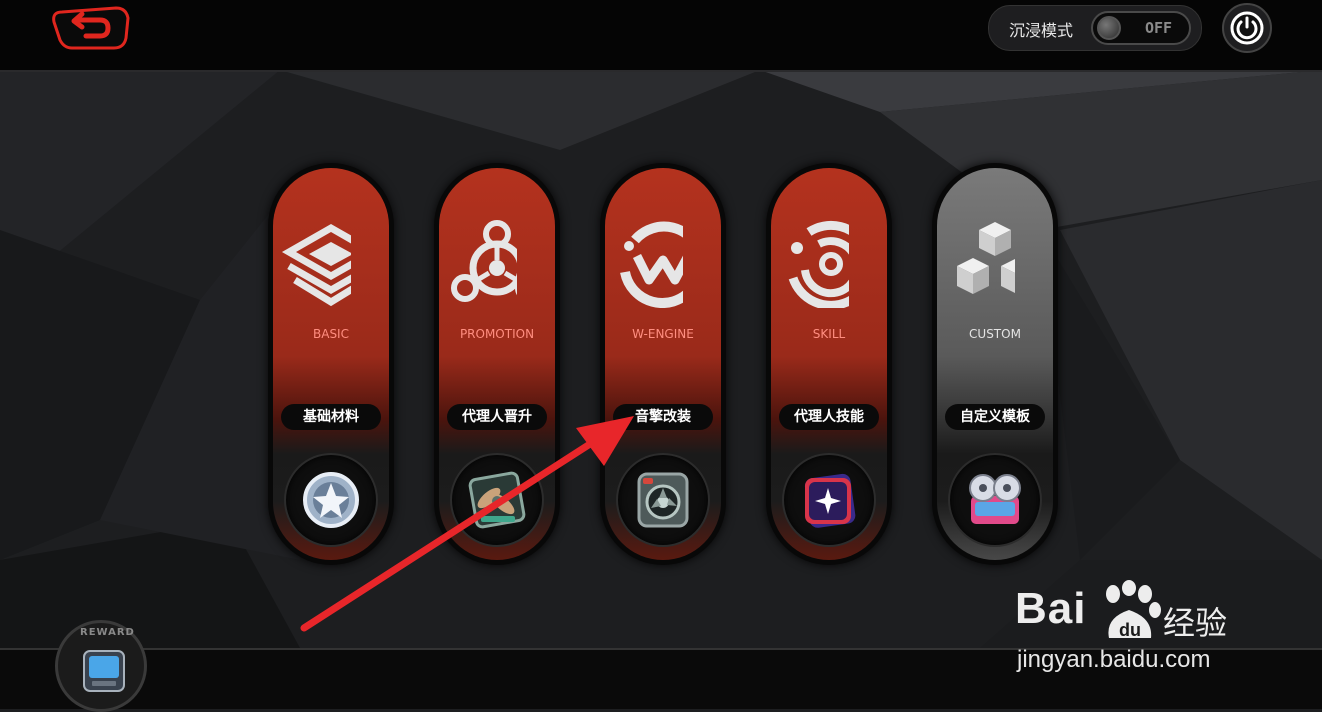 The image size is (1322, 712). I want to click on card-w-engine: W-ENGINE 音擎改装, so click(663, 364).